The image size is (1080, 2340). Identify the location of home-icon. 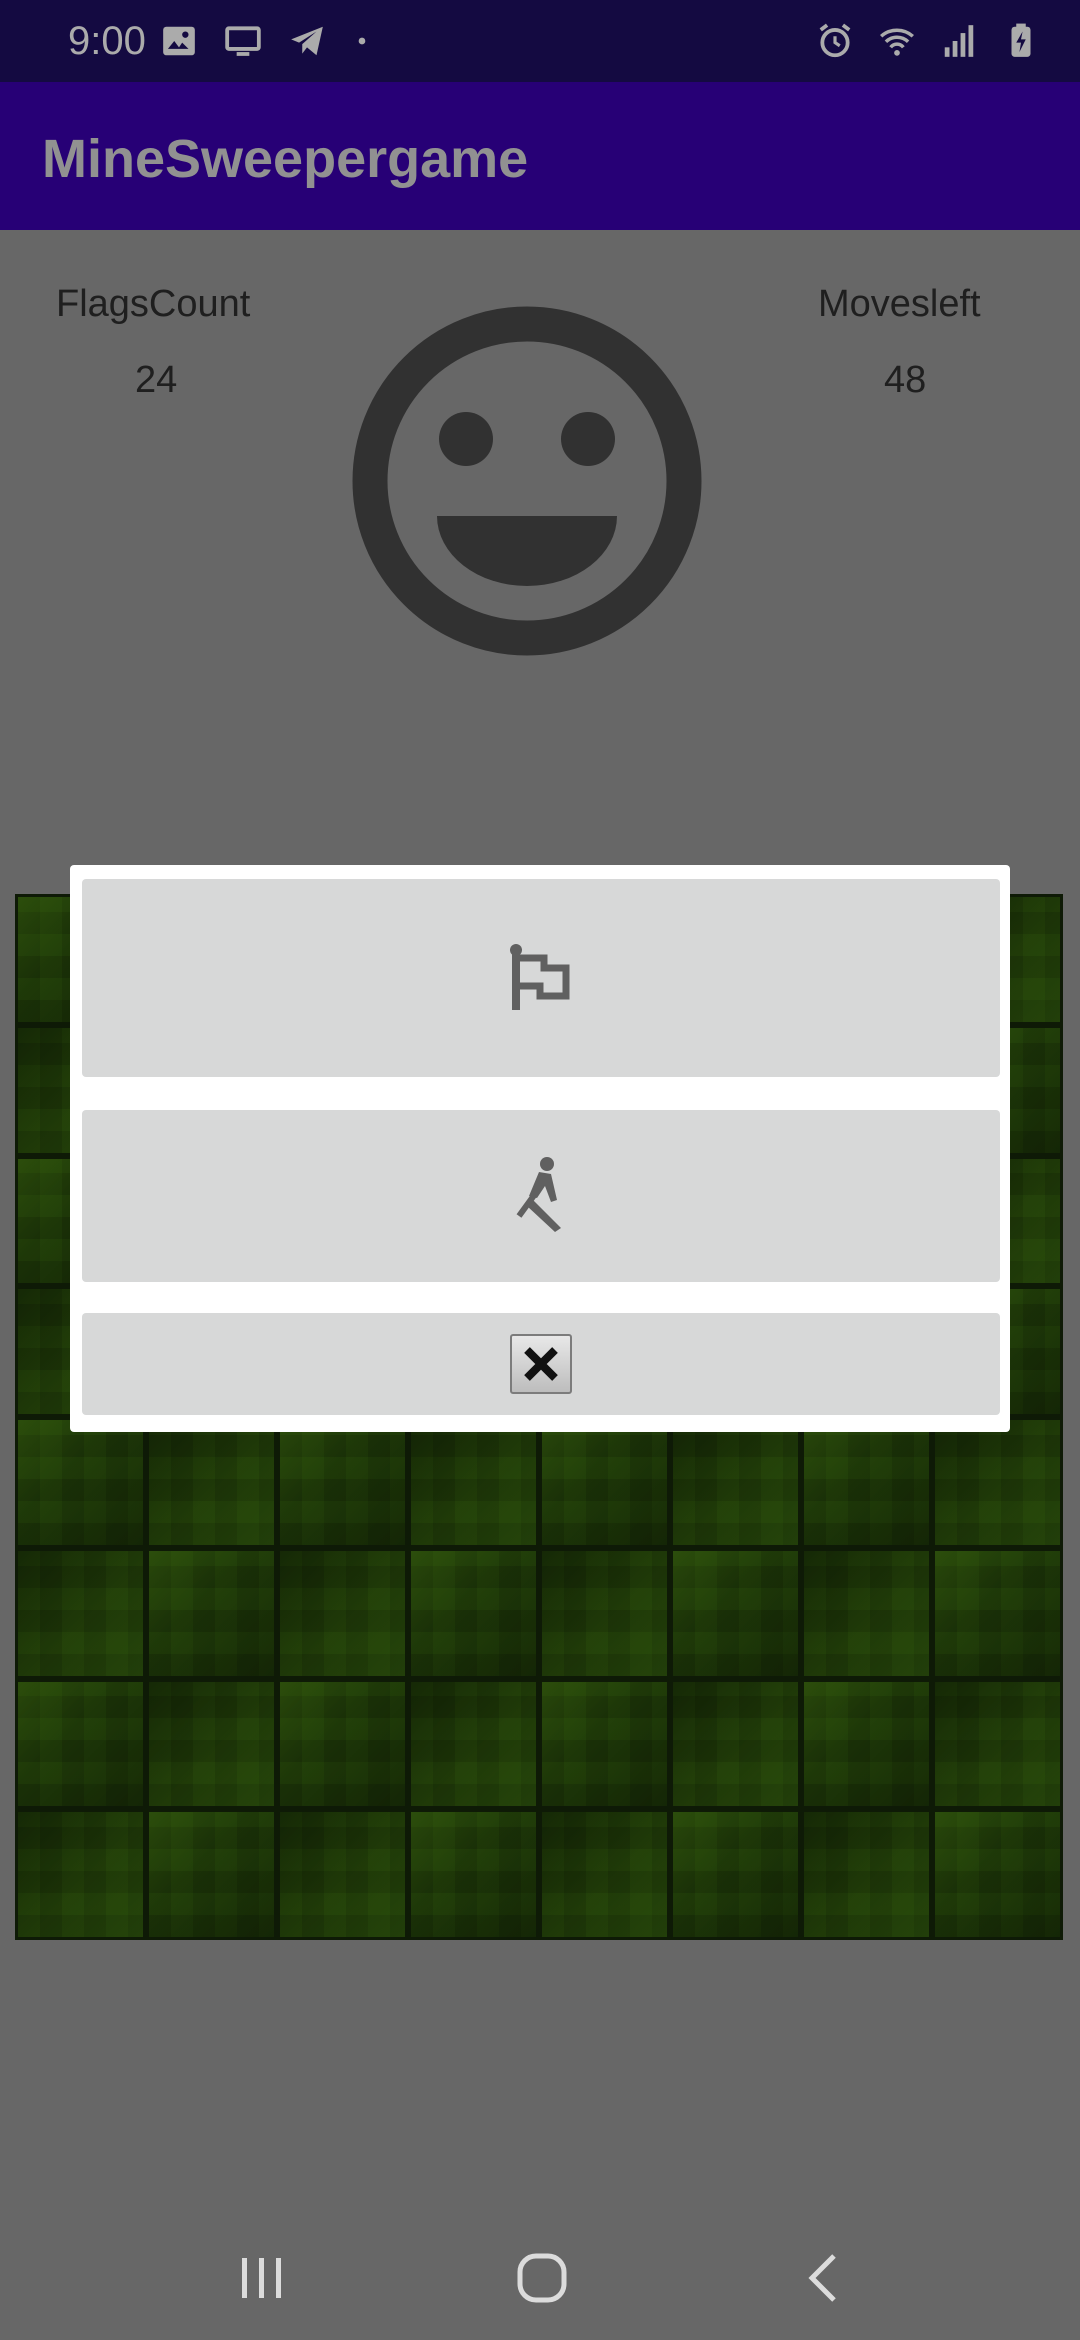
(542, 2278).